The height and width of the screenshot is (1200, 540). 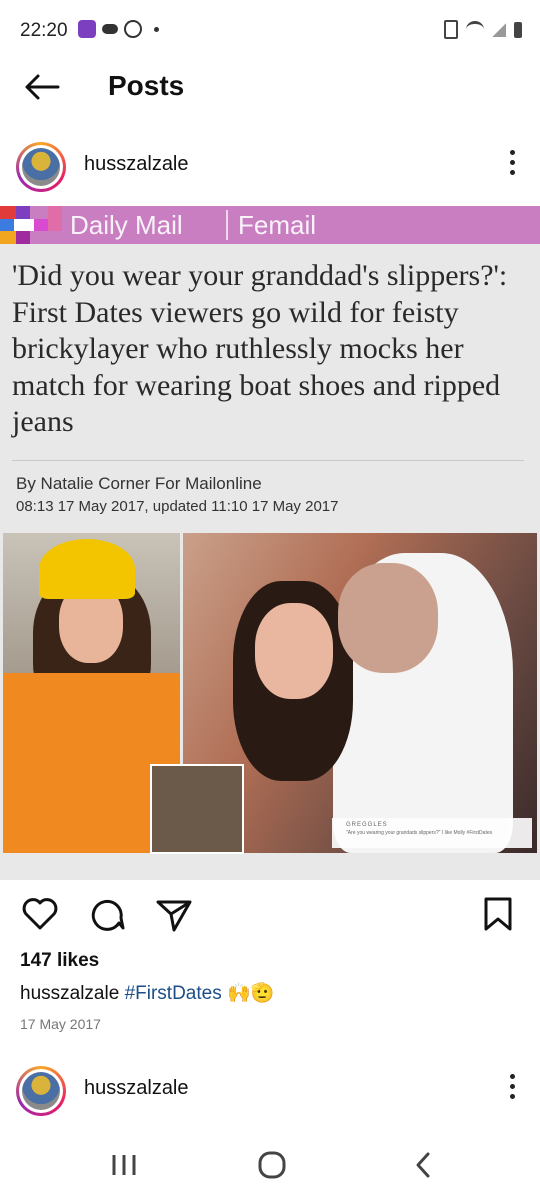 What do you see at coordinates (499, 29) in the screenshot?
I see `signal-icon` at bounding box center [499, 29].